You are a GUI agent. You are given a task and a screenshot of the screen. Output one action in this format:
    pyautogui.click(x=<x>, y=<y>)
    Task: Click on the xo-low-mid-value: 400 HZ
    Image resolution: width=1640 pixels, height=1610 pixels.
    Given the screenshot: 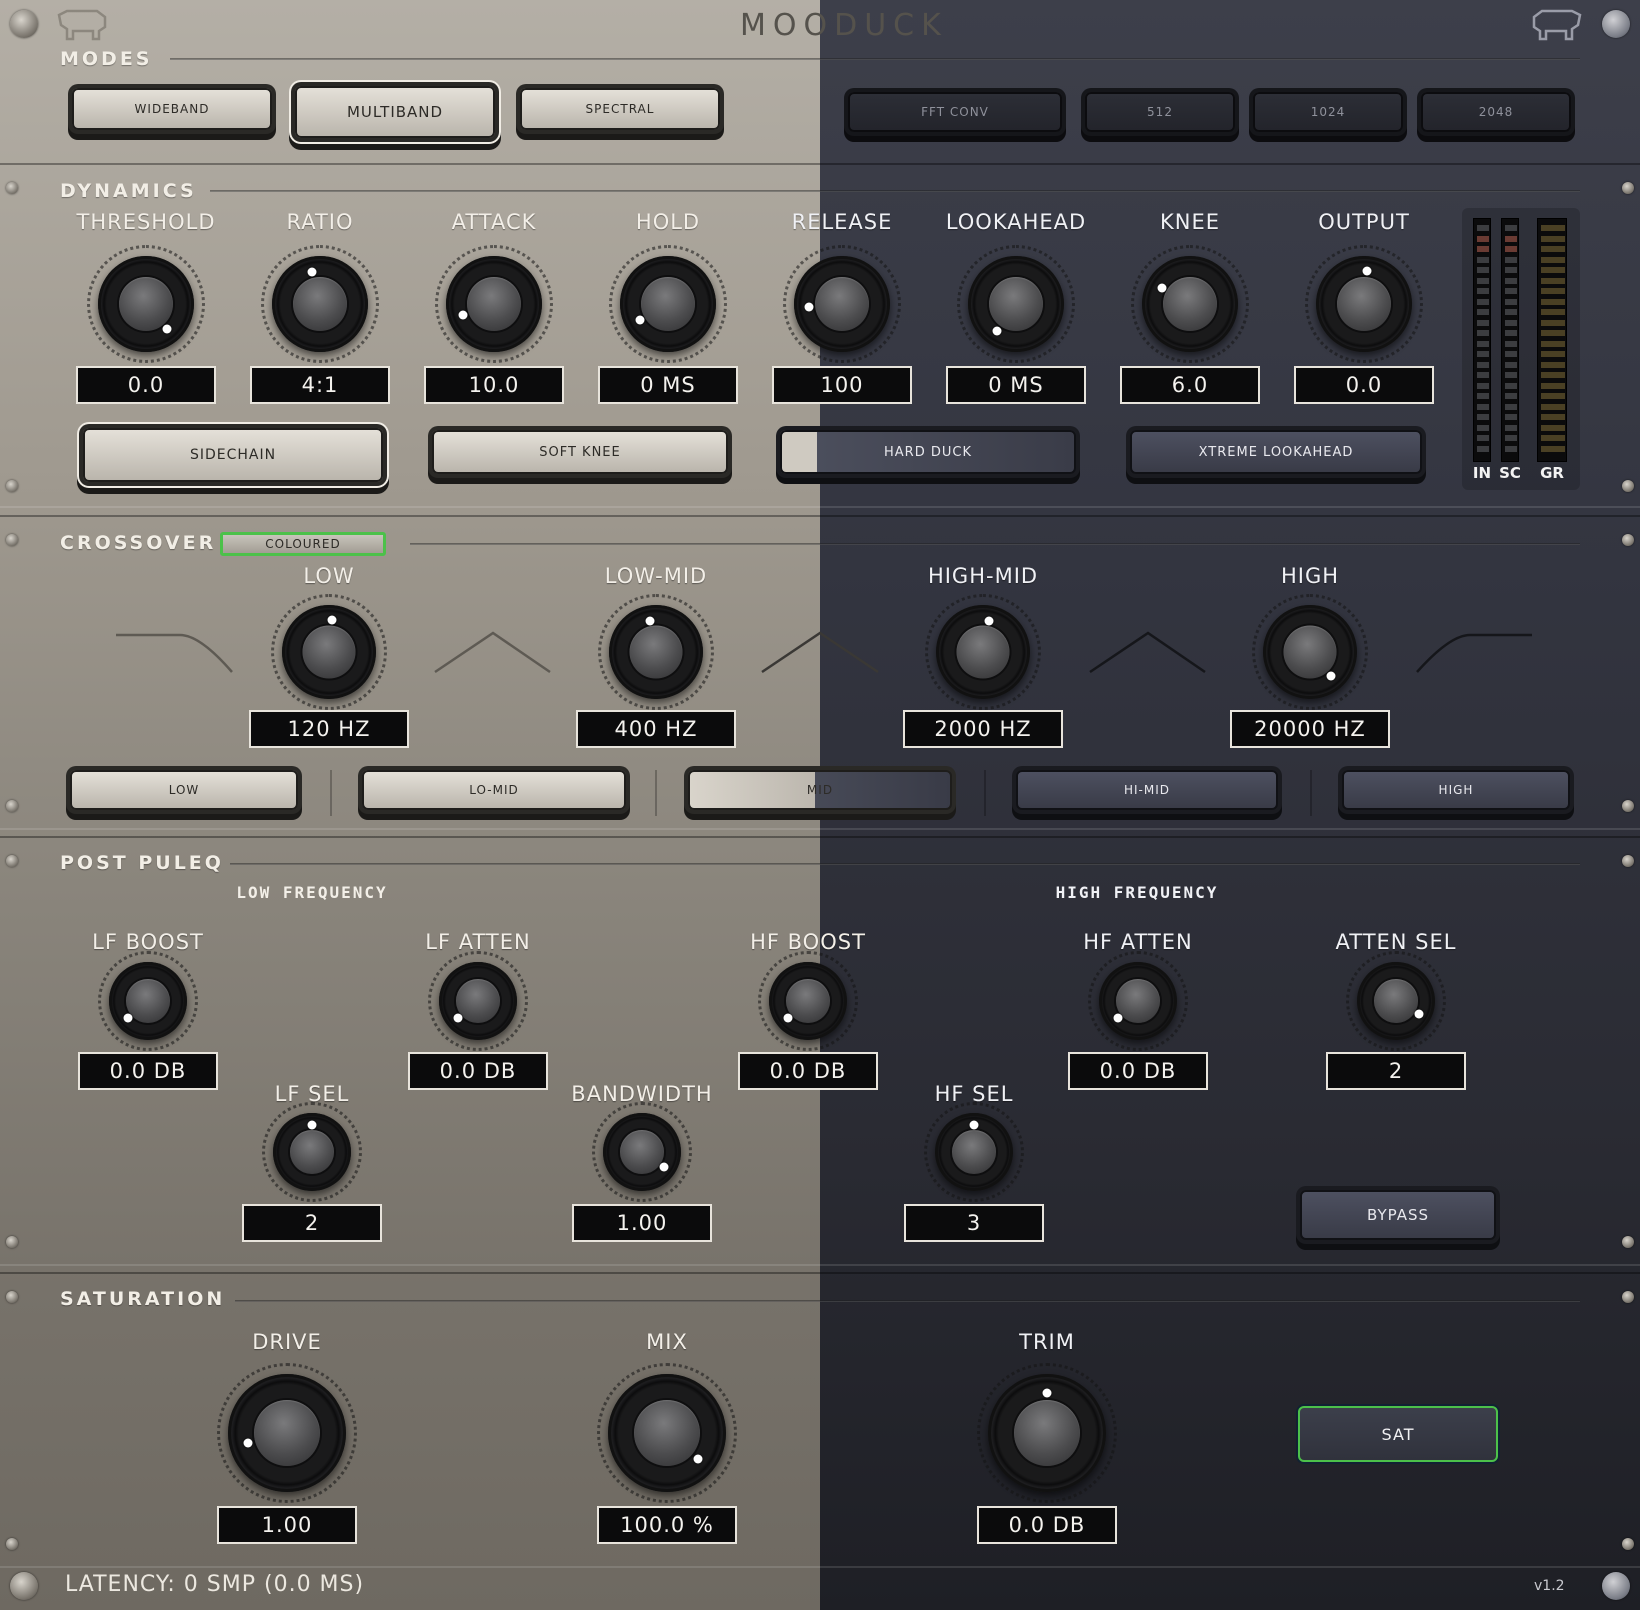 What is the action you would take?
    pyautogui.click(x=656, y=729)
    